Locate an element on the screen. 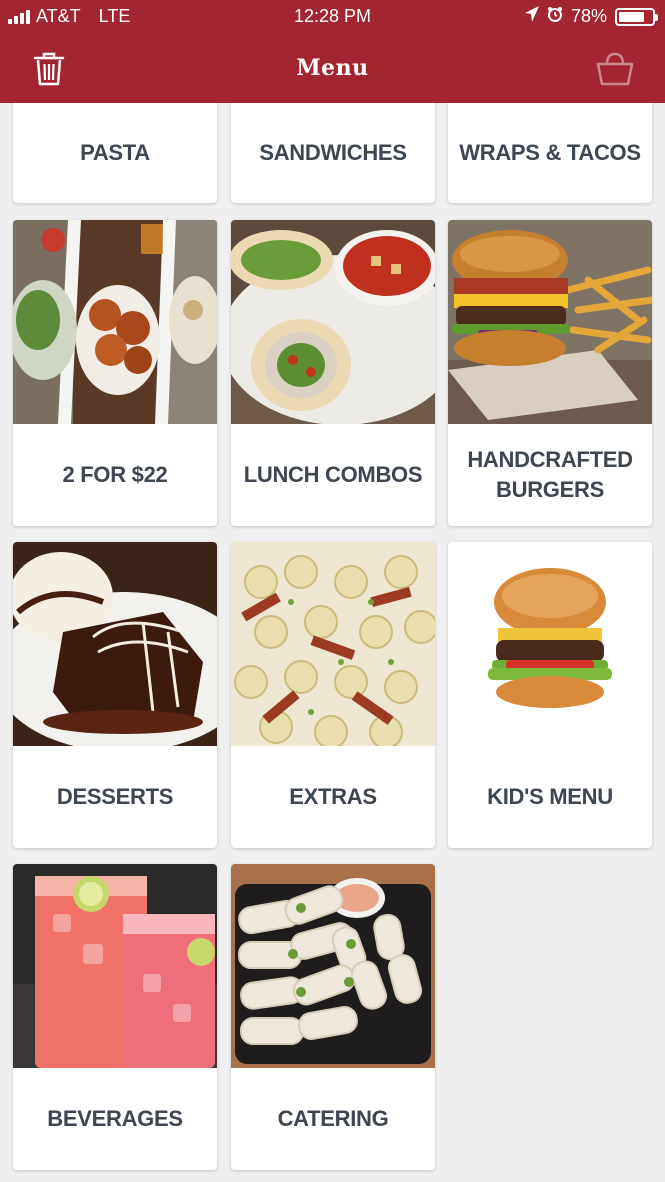  category-card-beverages: BEVERAGES is located at coordinates (115, 1017).